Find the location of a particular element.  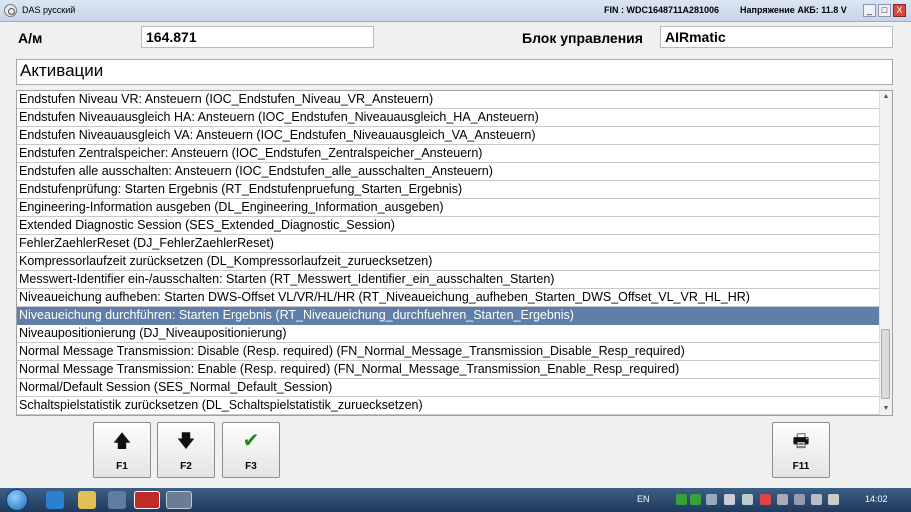

list-scrollbar: ▲ ▼ is located at coordinates (885, 253).